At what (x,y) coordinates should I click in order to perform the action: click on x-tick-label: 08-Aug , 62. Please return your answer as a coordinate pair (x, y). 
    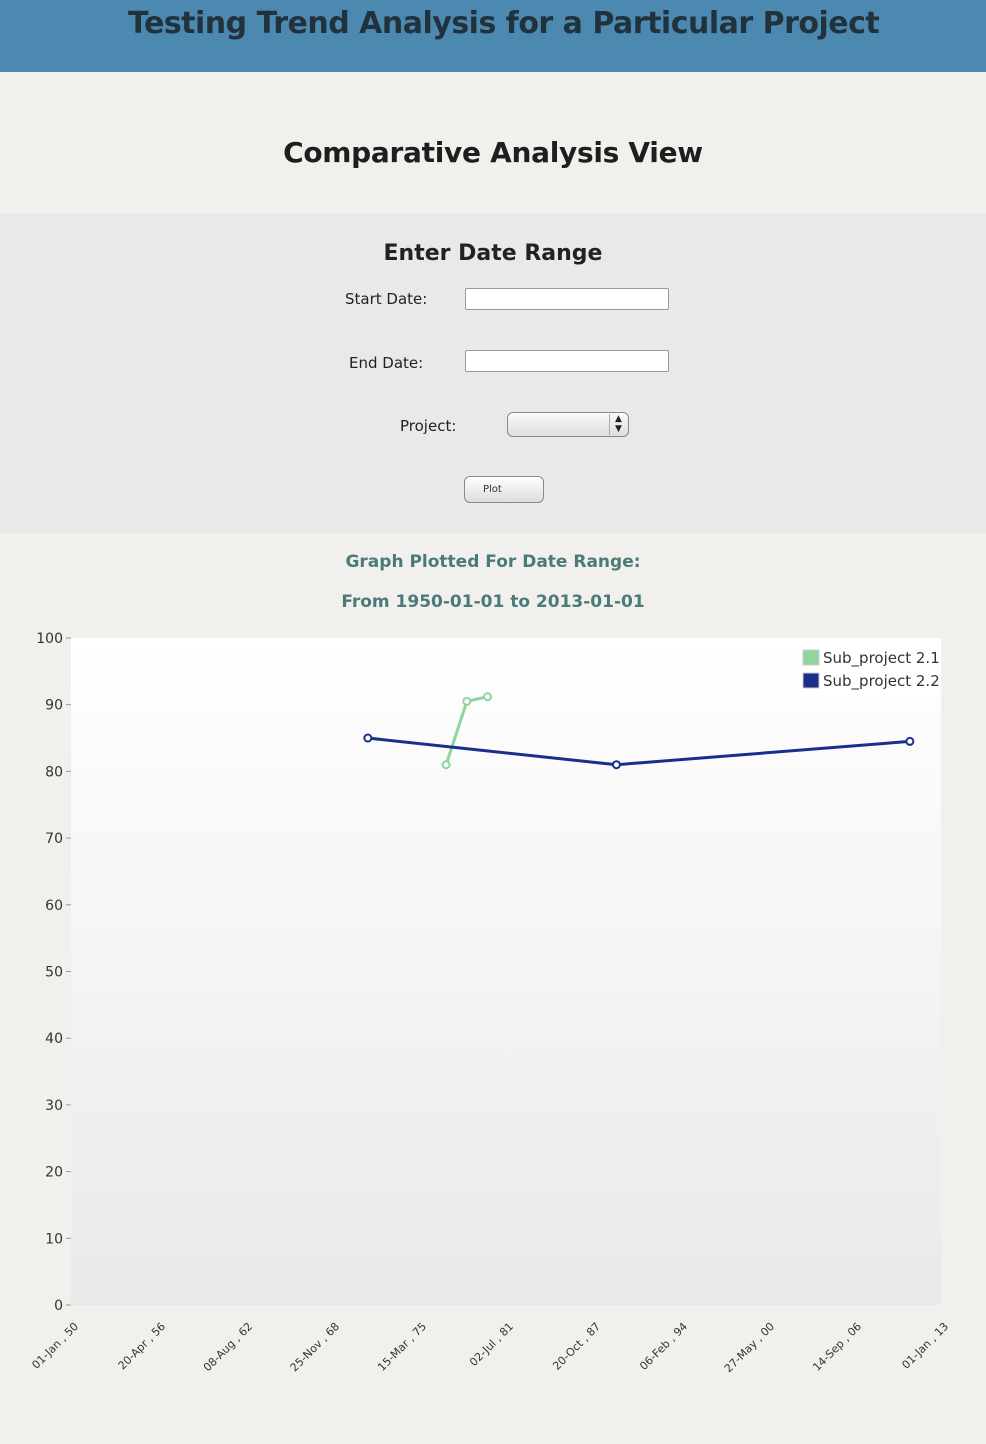
    Looking at the image, I should click on (228, 1347).